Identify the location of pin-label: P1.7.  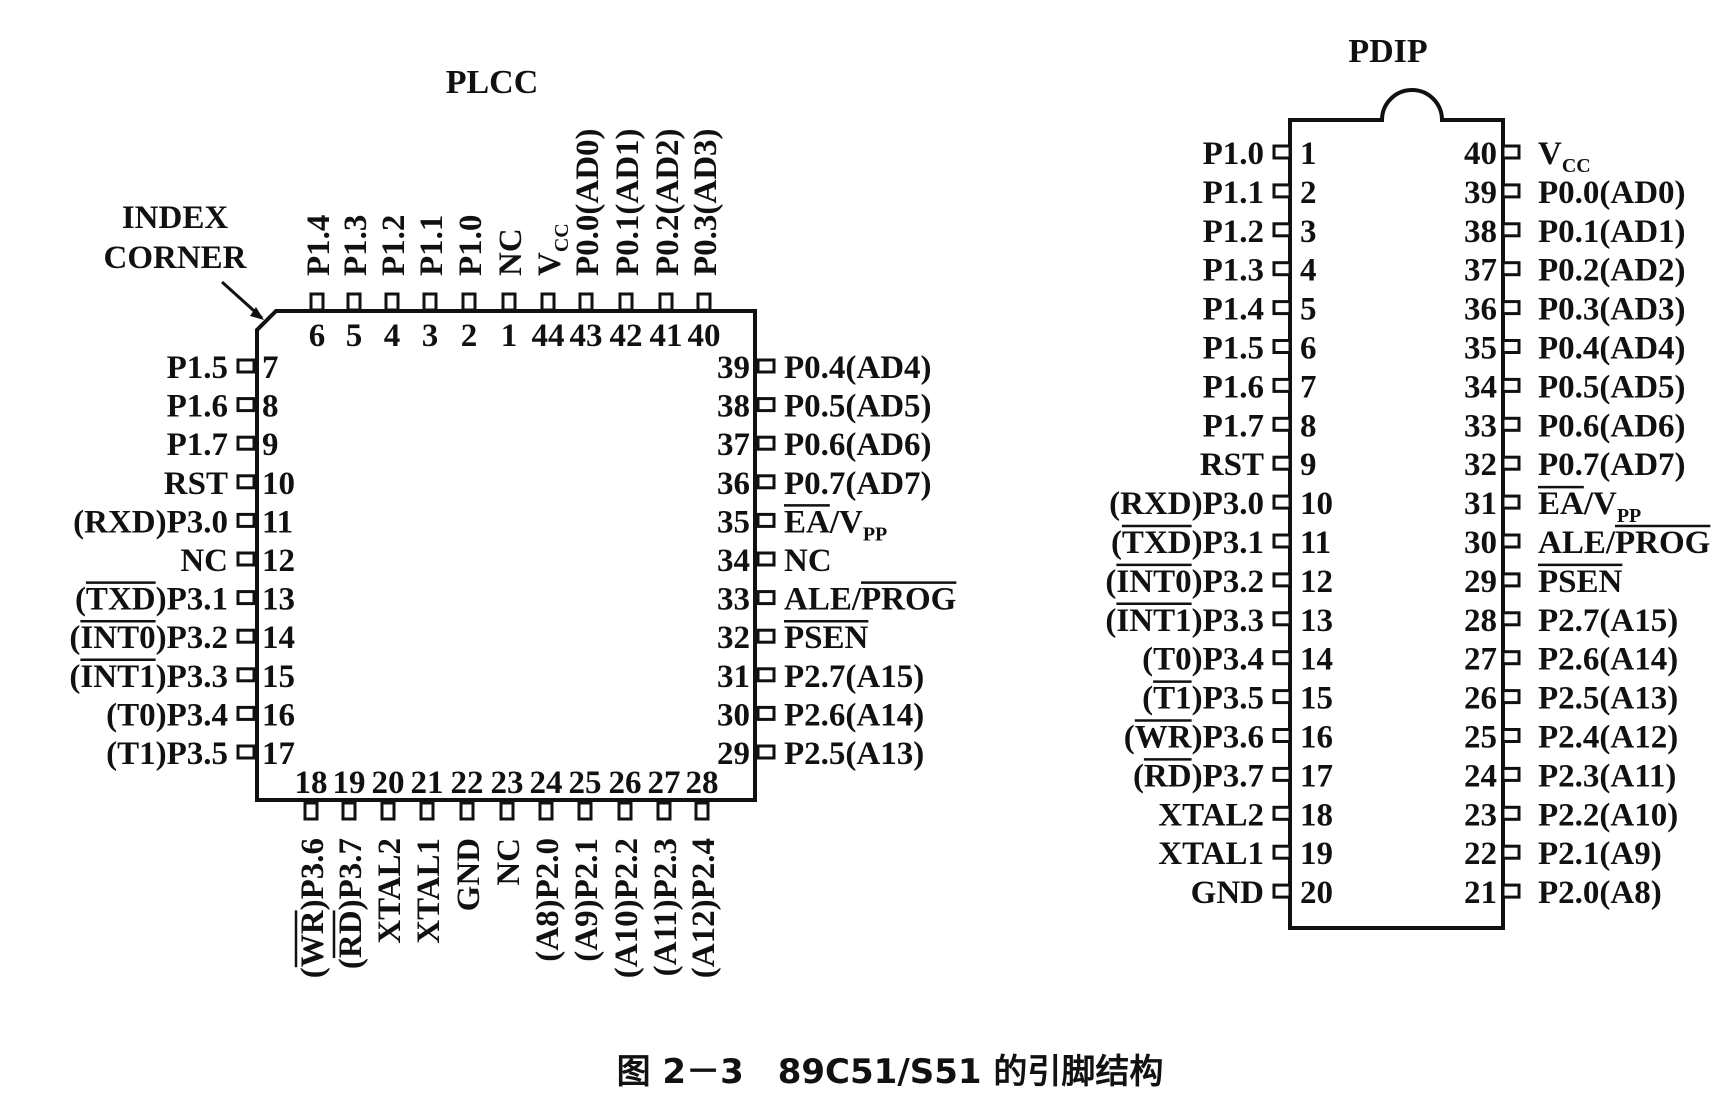
(1233, 426).